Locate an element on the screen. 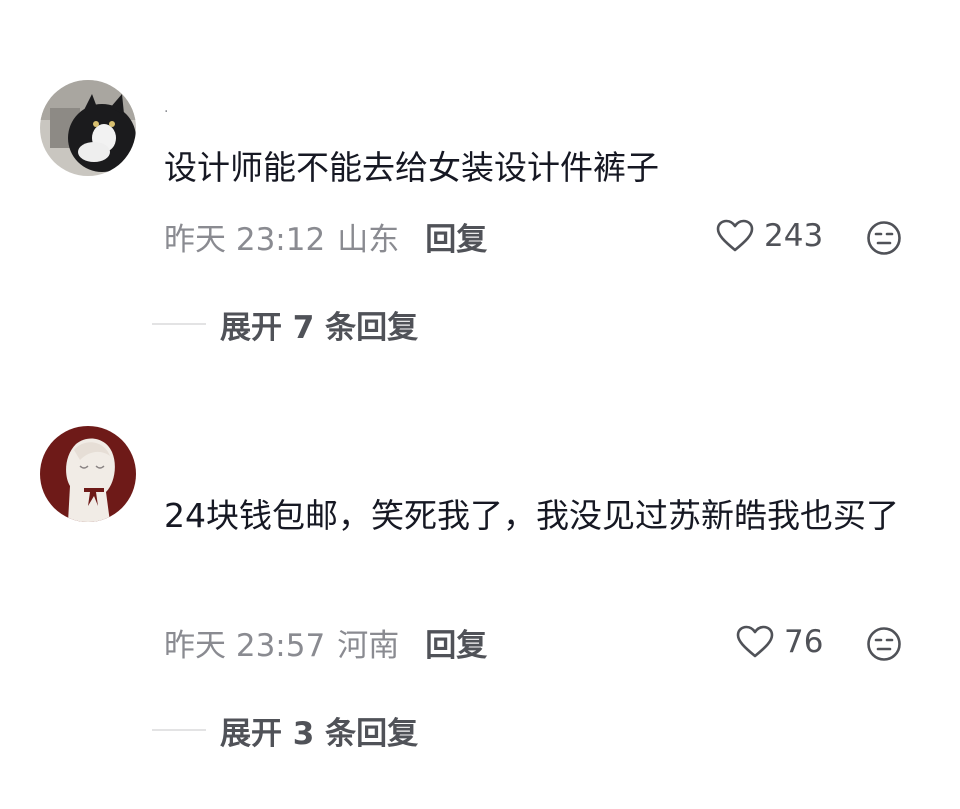 This screenshot has height=809, width=960. like-count: 243 is located at coordinates (794, 236).